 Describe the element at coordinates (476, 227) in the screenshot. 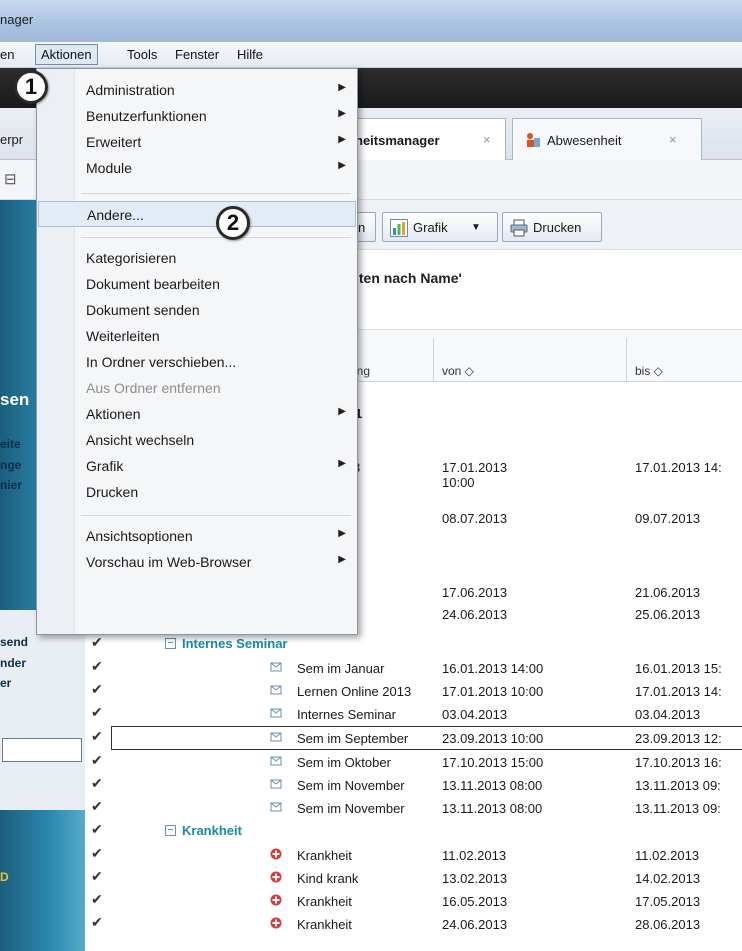

I see `chevron-down-icon: ▼` at that location.